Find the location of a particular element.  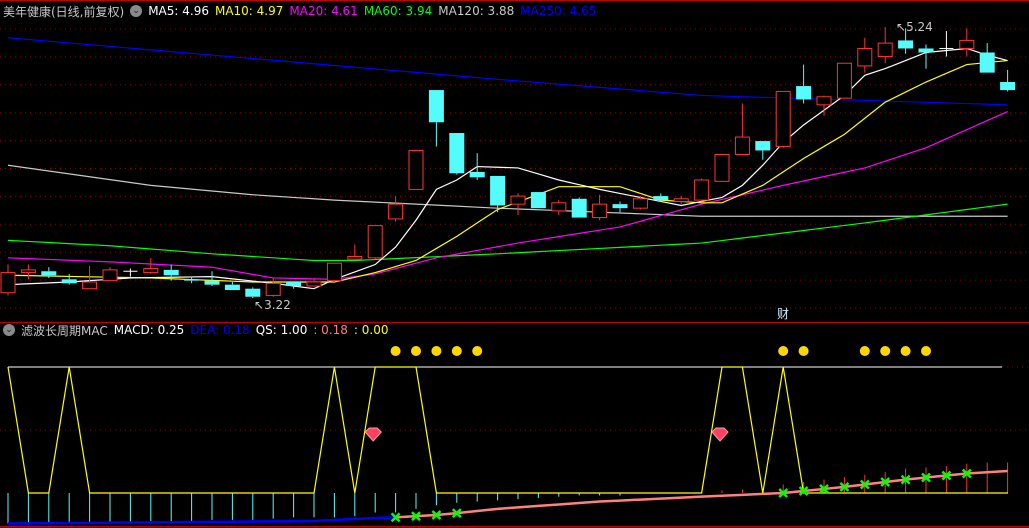

ma60-line is located at coordinates (507, 232).